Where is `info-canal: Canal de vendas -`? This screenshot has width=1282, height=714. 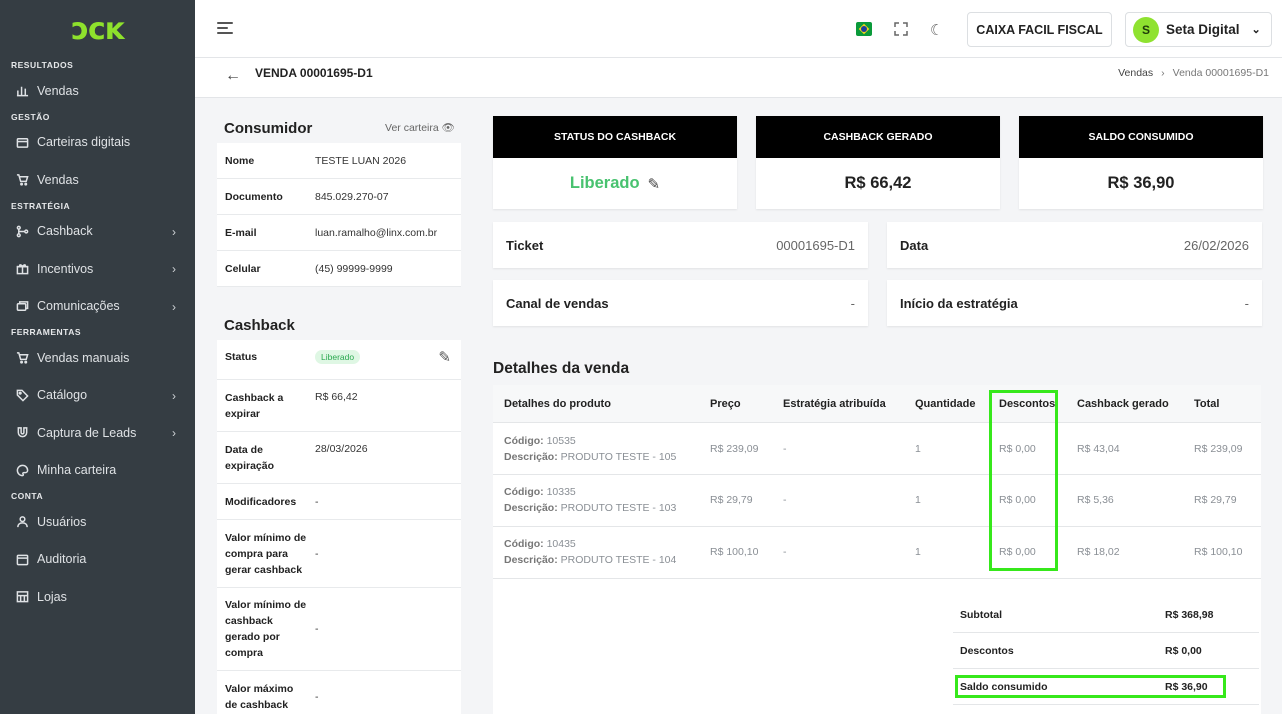 info-canal: Canal de vendas - is located at coordinates (680, 303).